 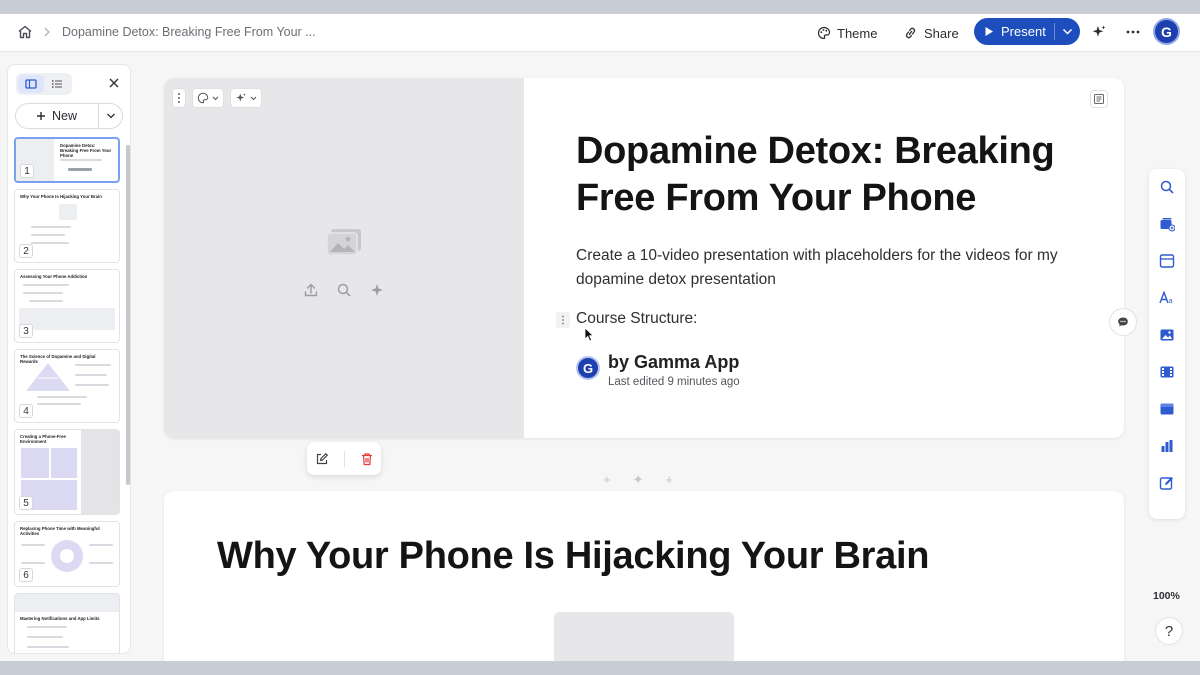 I want to click on card-notes-button, so click(x=1099, y=99).